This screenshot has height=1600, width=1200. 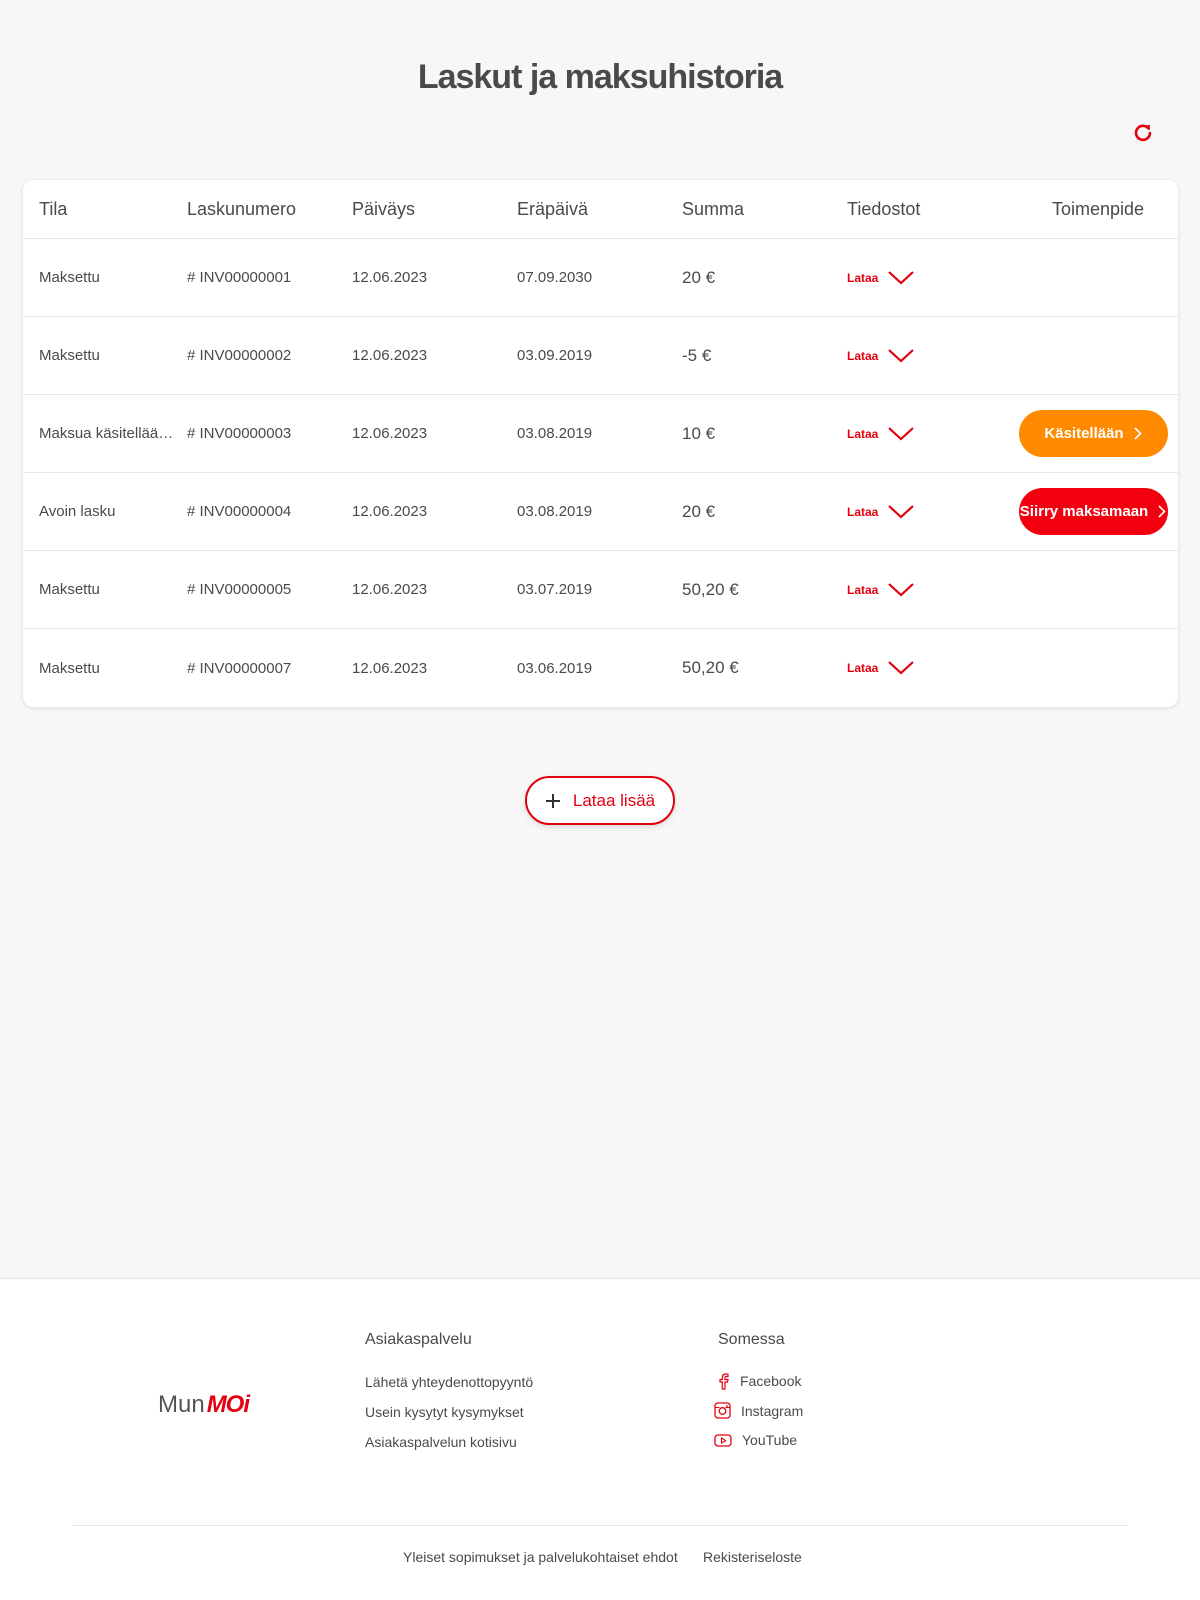 What do you see at coordinates (552, 800) in the screenshot?
I see `plus-icon` at bounding box center [552, 800].